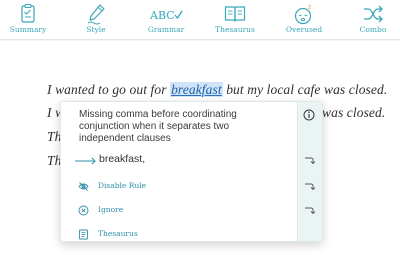 This screenshot has height=255, width=400. Describe the element at coordinates (180, 234) in the screenshot. I see `thesaurus-button: Thesaurus` at that location.